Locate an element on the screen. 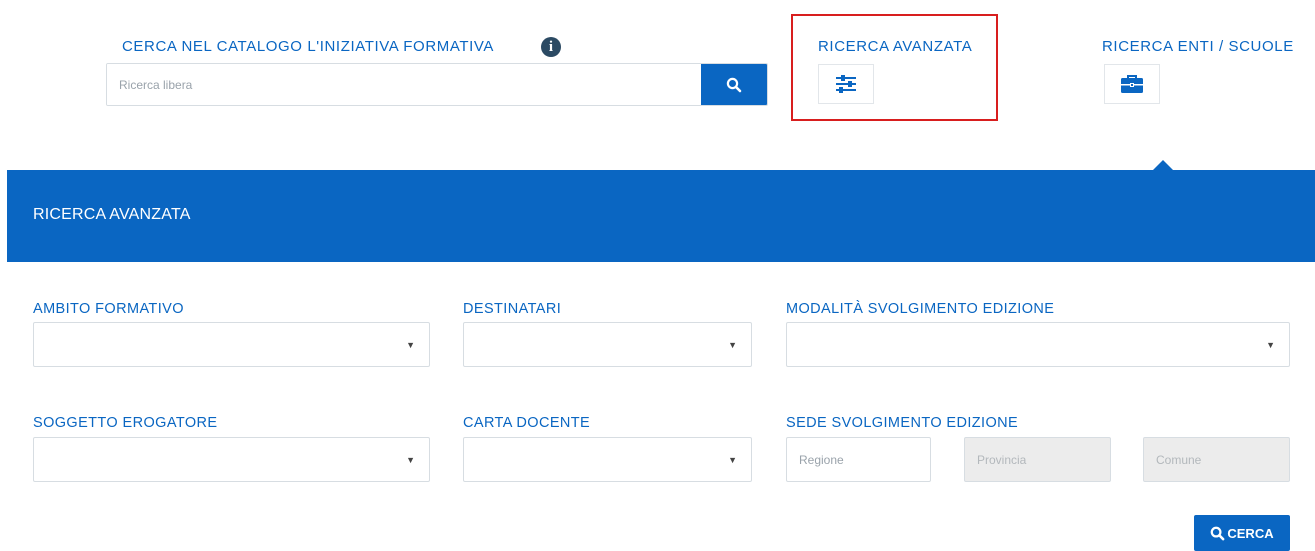  search-box is located at coordinates (437, 84).